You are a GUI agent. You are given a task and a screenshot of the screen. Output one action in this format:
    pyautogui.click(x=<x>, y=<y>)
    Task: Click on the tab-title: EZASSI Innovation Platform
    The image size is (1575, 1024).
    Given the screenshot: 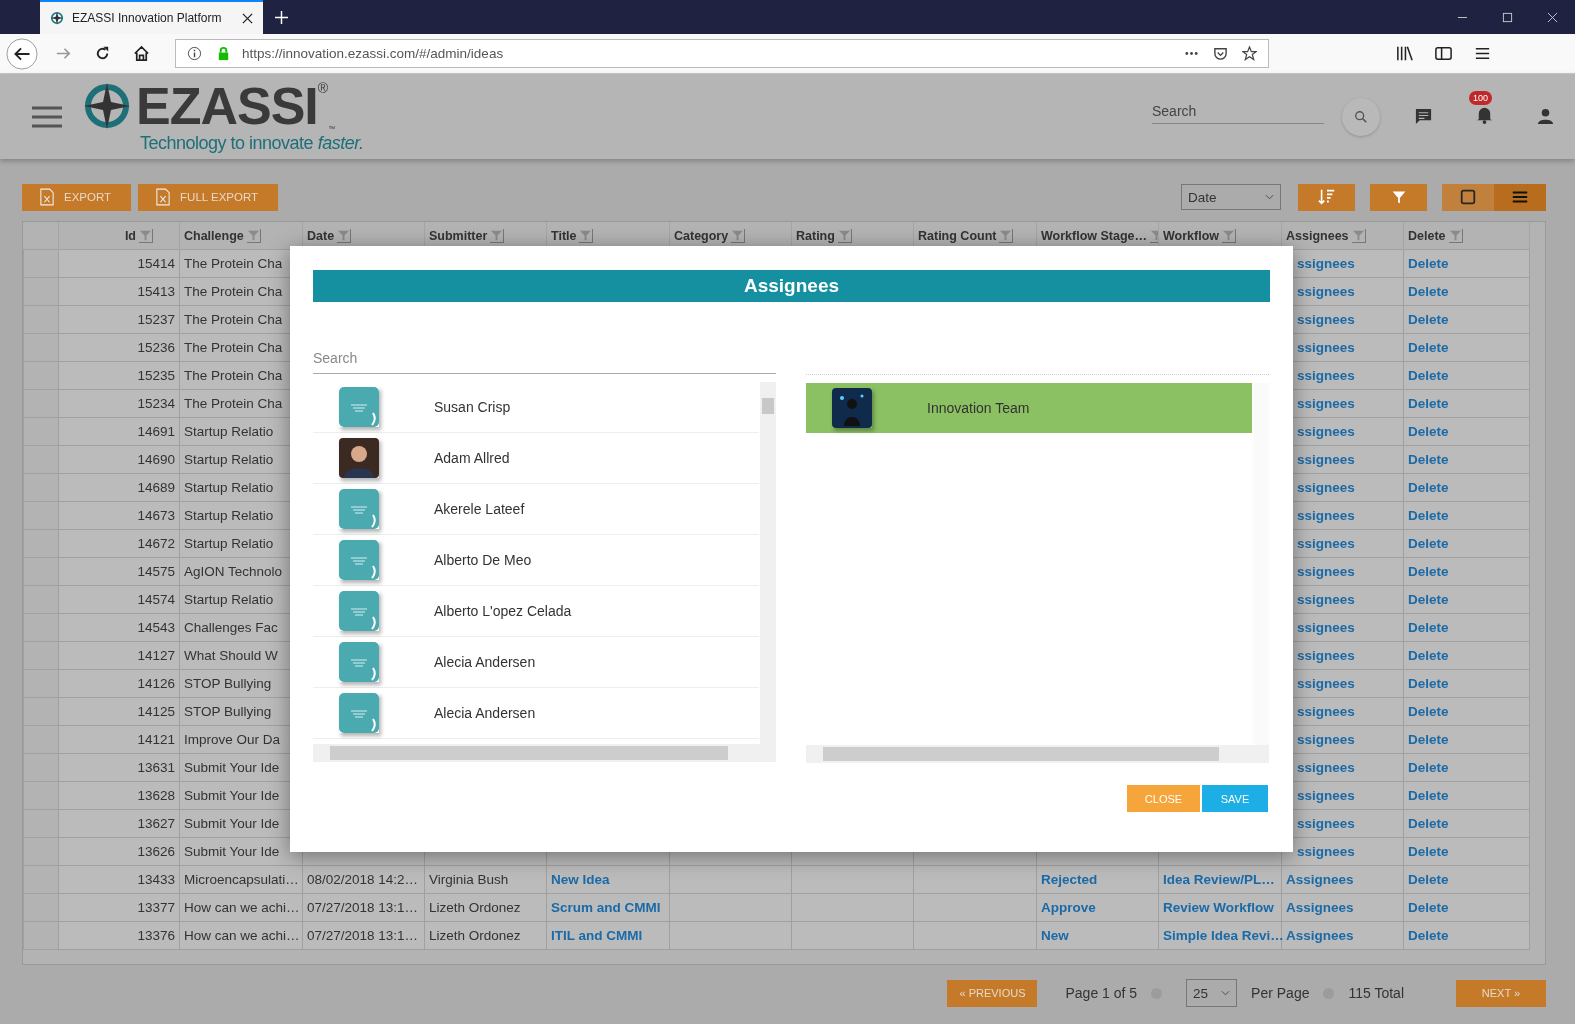 What is the action you would take?
    pyautogui.click(x=147, y=18)
    